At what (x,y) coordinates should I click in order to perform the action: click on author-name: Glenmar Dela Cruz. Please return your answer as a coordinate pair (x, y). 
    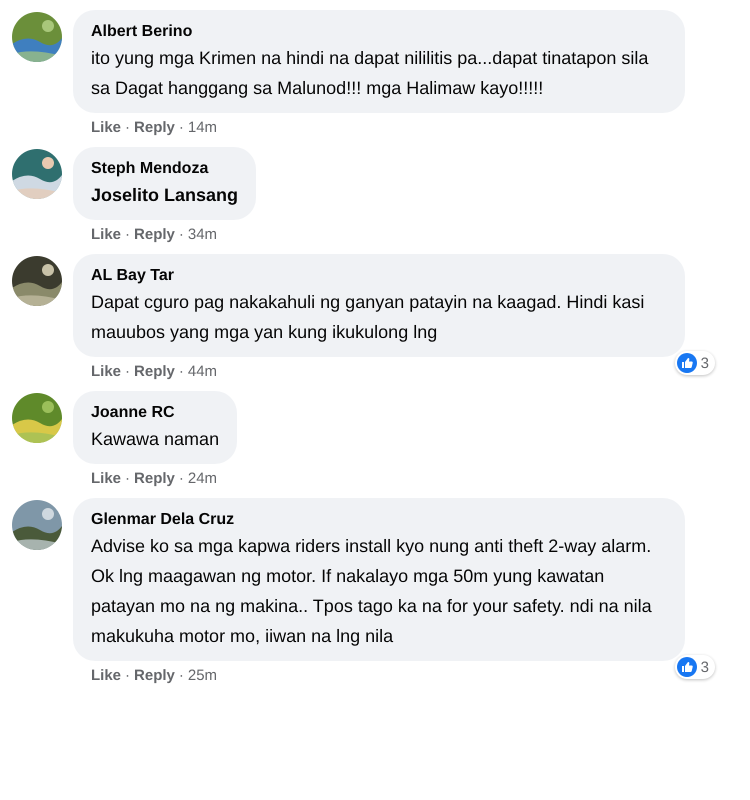
    Looking at the image, I should click on (379, 520).